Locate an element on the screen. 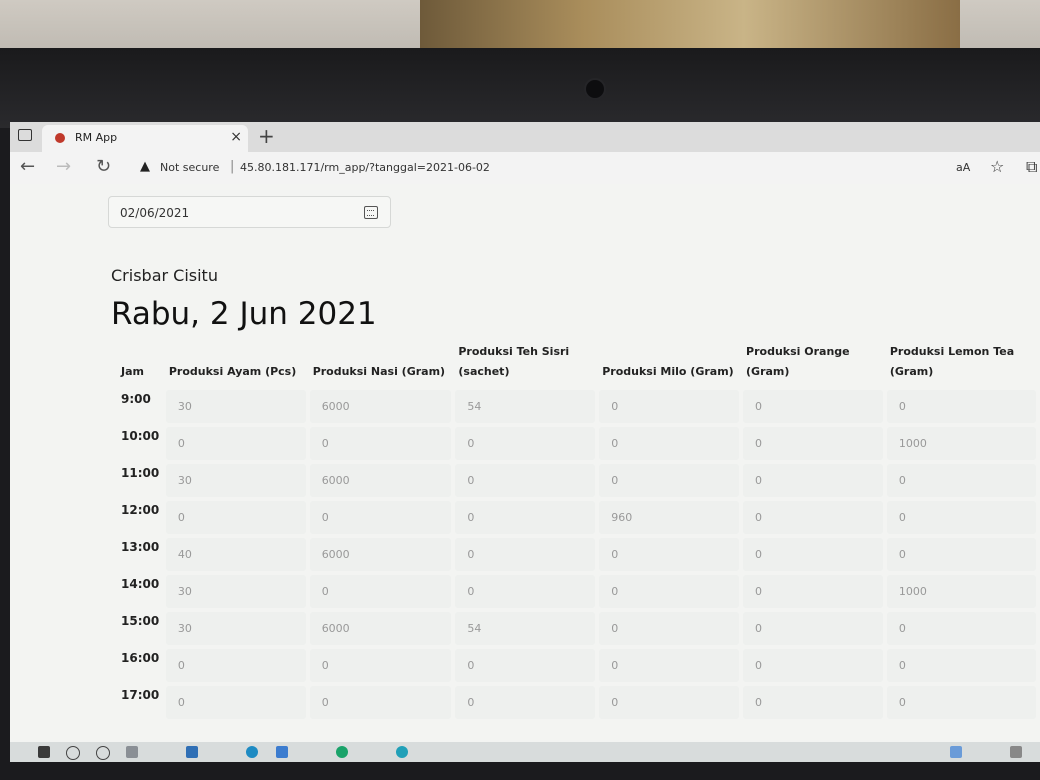  back-arrow-icon: ← is located at coordinates (27, 166).